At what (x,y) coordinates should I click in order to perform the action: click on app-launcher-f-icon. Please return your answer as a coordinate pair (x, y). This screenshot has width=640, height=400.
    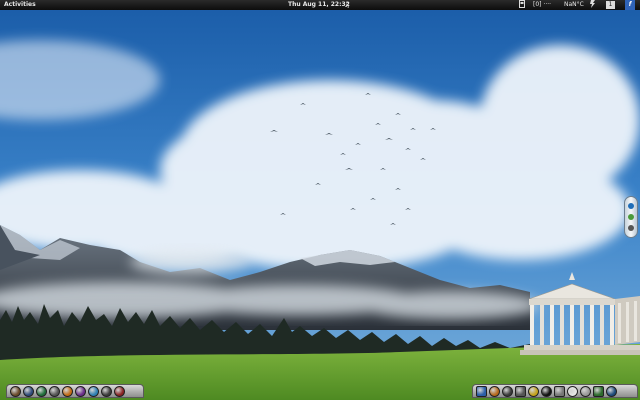
    Looking at the image, I should click on (546, 391).